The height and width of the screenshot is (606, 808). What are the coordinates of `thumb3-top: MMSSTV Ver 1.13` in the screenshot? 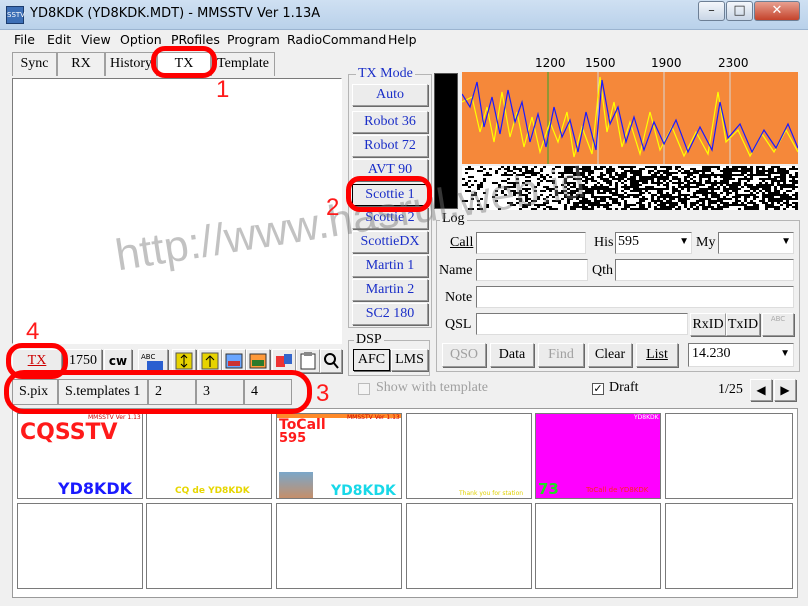 It's located at (373, 417).